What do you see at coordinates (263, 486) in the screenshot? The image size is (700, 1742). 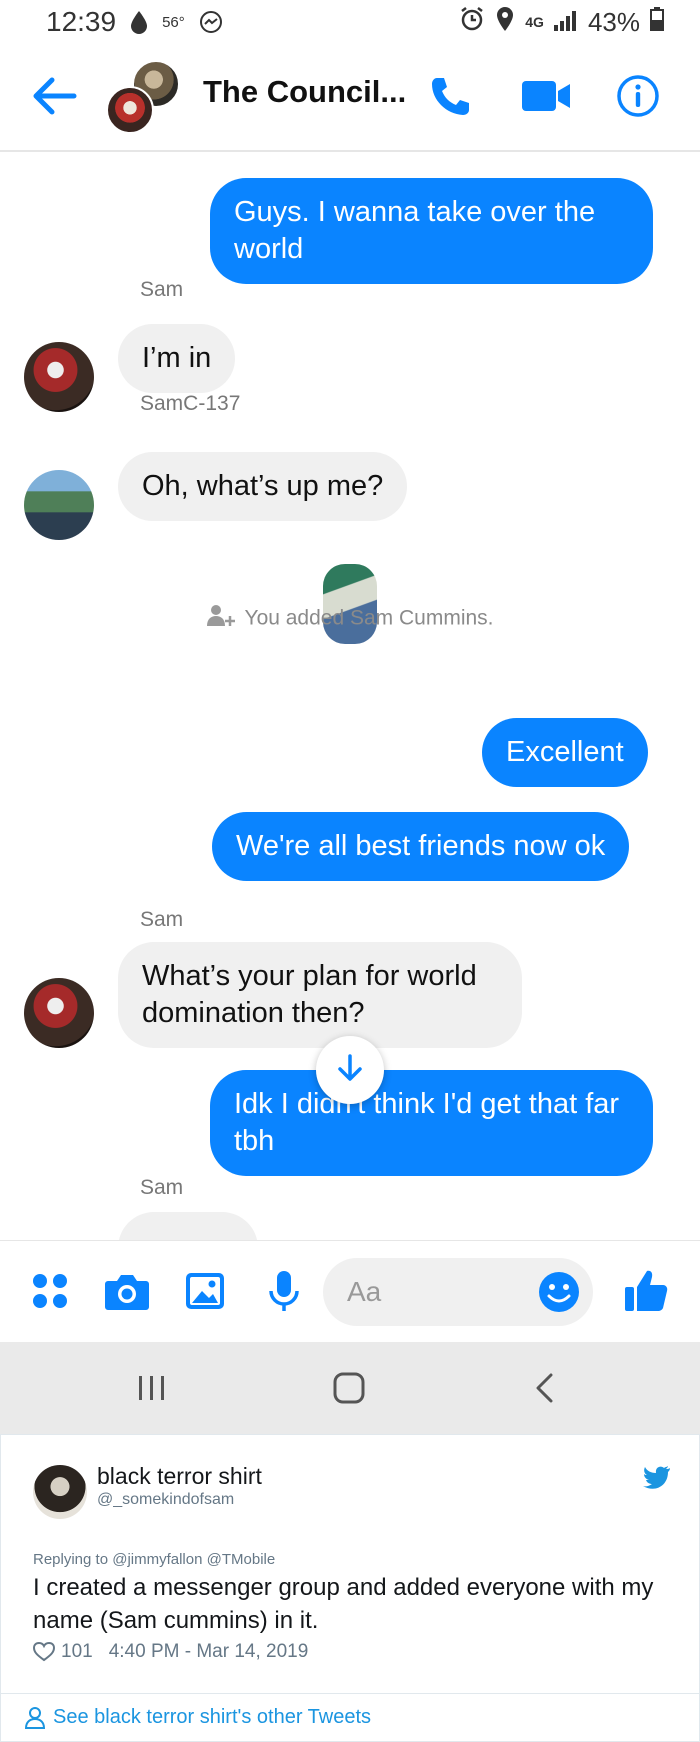 I see `incoming-message: Oh, what’s up me?` at bounding box center [263, 486].